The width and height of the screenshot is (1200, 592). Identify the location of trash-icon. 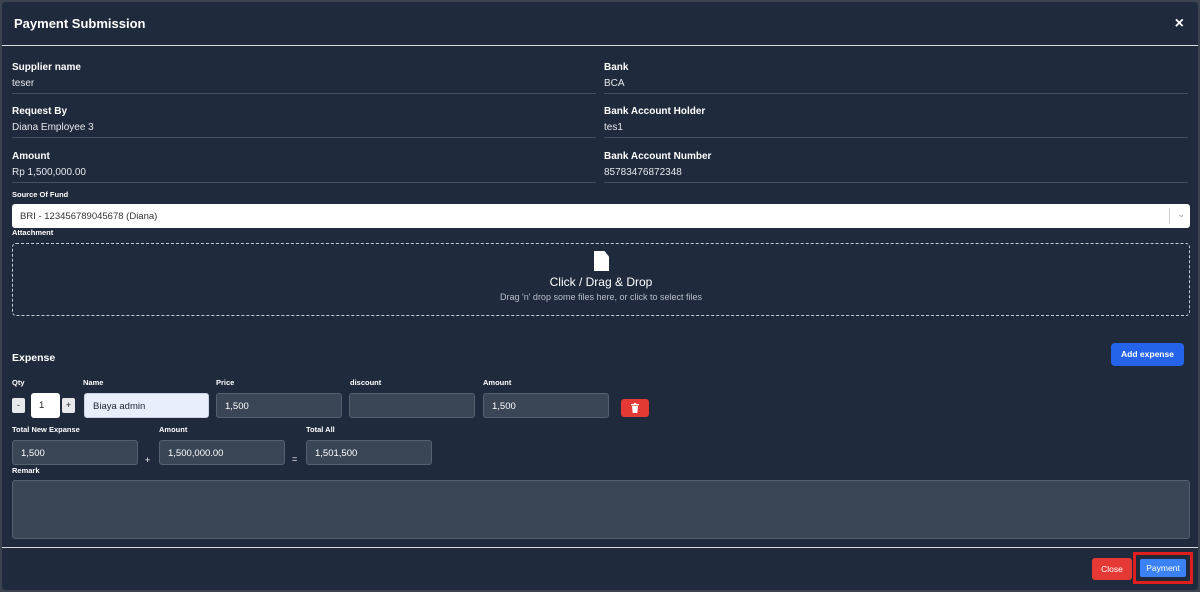
(635, 408).